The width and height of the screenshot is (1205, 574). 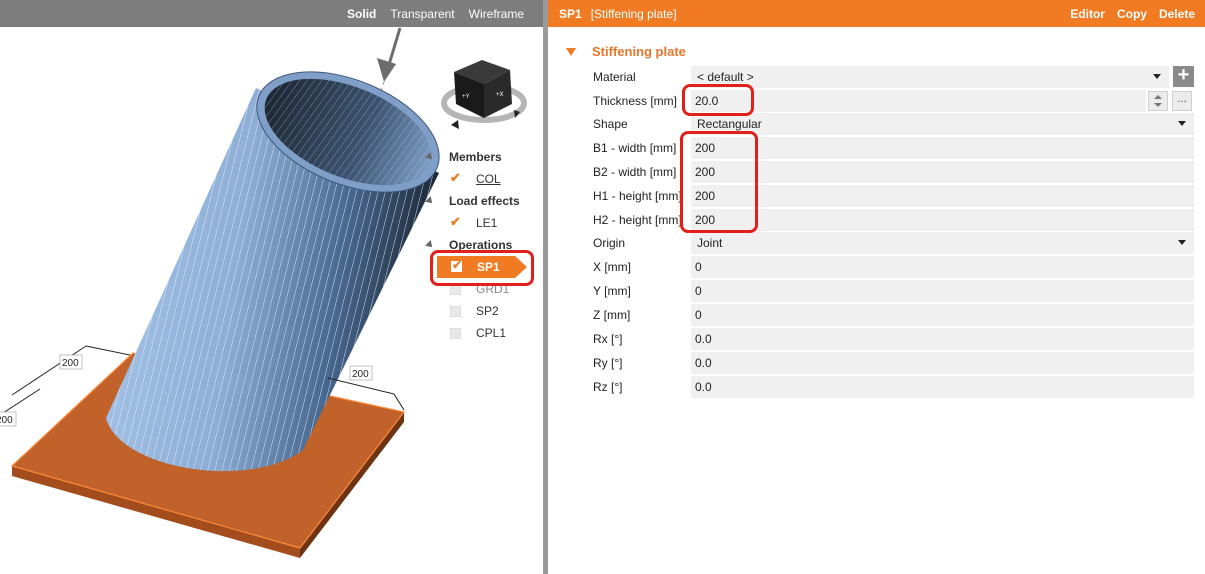 What do you see at coordinates (942, 124) in the screenshot?
I see `shape-select: Rectangular` at bounding box center [942, 124].